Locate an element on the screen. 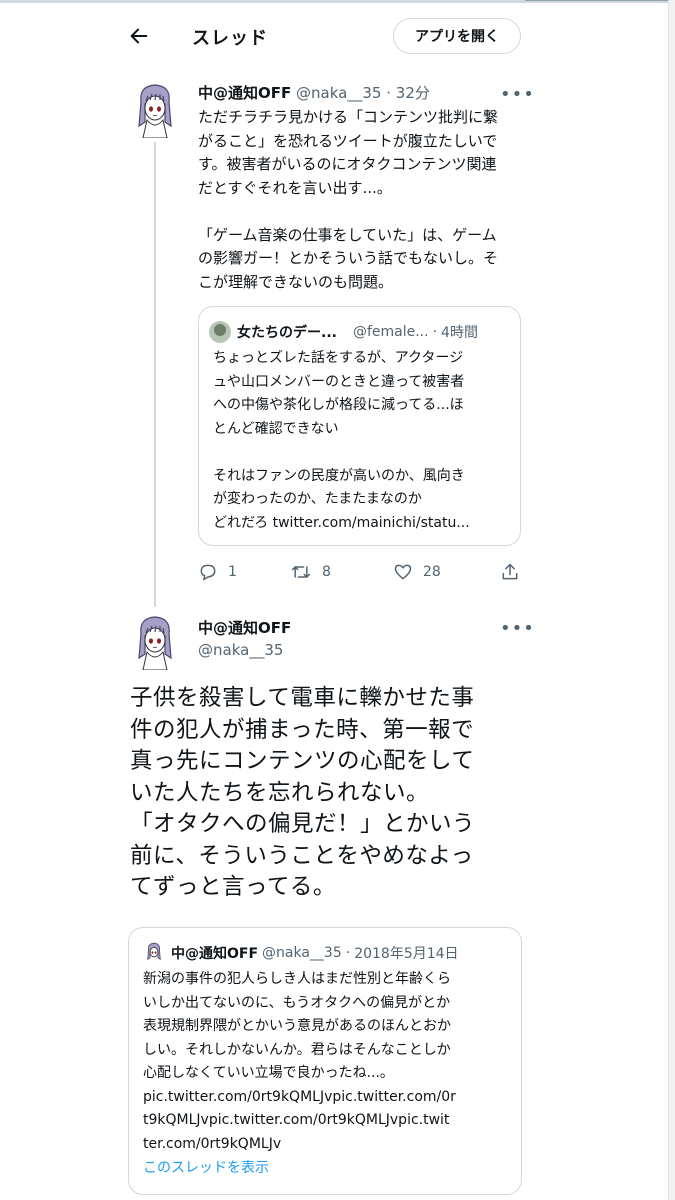 The height and width of the screenshot is (1200, 675). back-button is located at coordinates (139, 36).